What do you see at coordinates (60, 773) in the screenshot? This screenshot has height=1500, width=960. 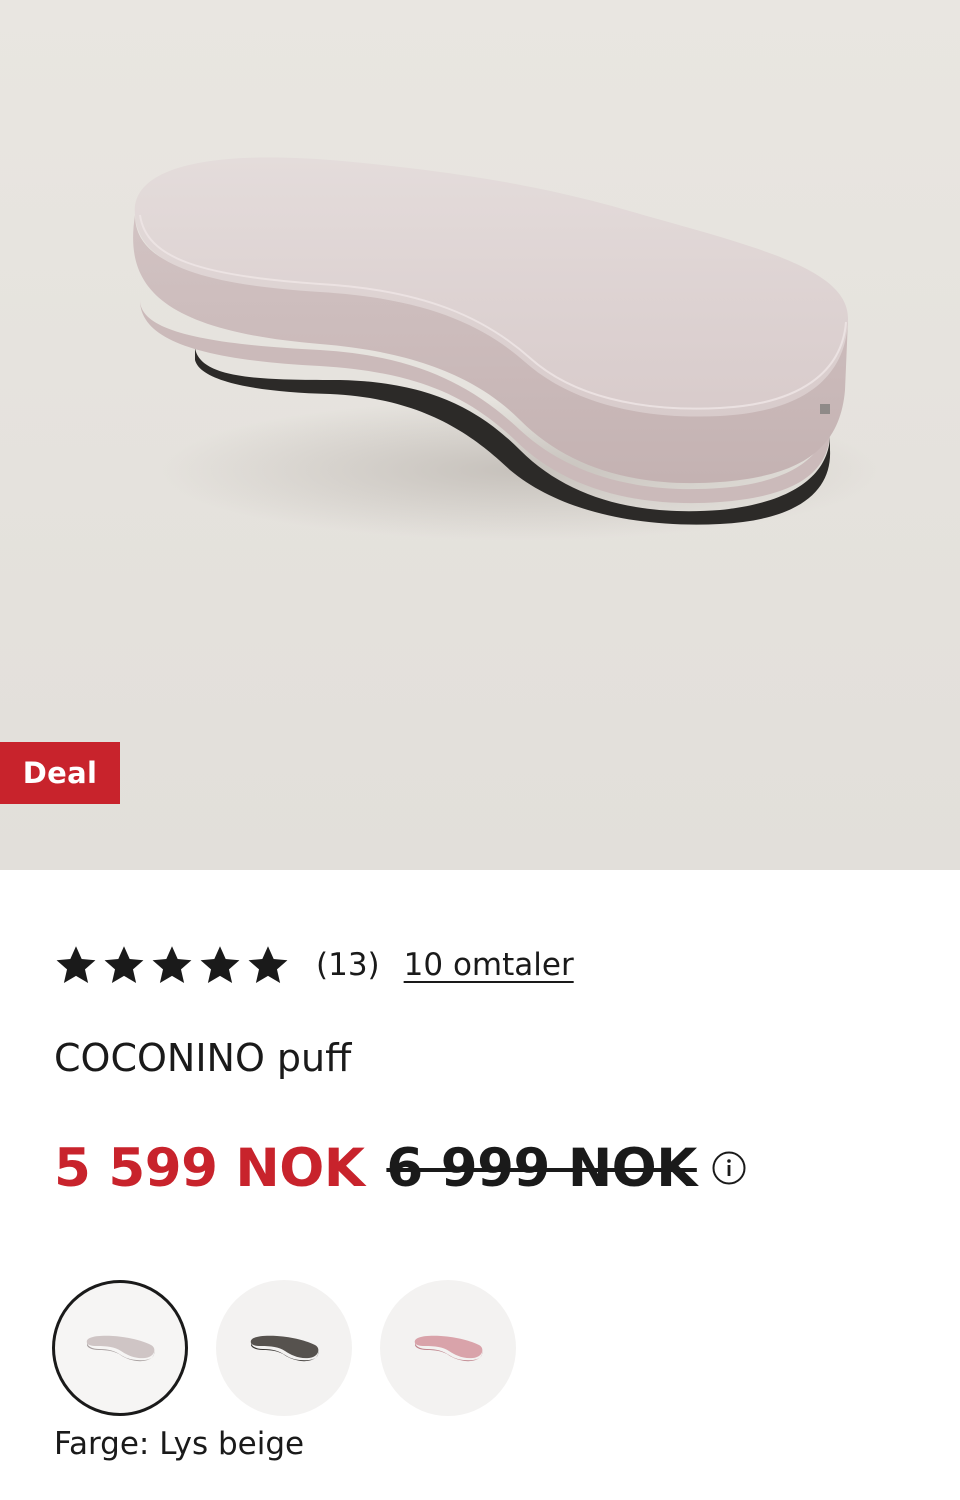 I see `deal-badge: Deal` at bounding box center [60, 773].